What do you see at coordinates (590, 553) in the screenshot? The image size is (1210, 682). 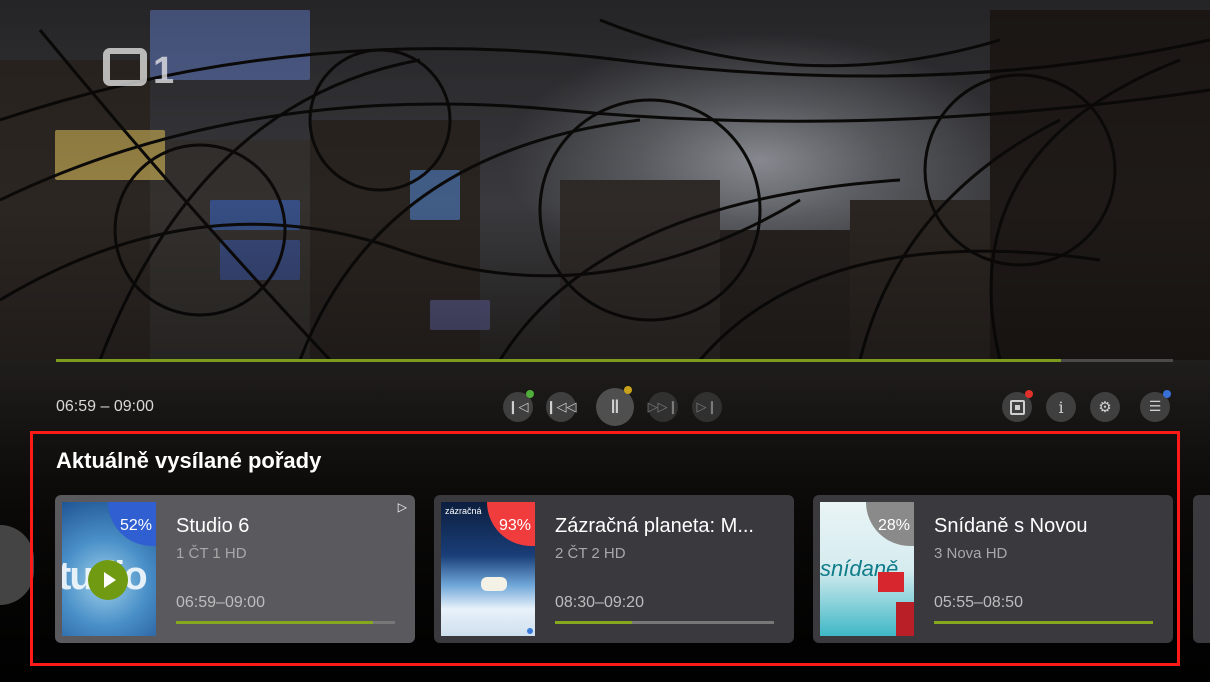 I see `program-channel: 2 ČT 2 HD` at bounding box center [590, 553].